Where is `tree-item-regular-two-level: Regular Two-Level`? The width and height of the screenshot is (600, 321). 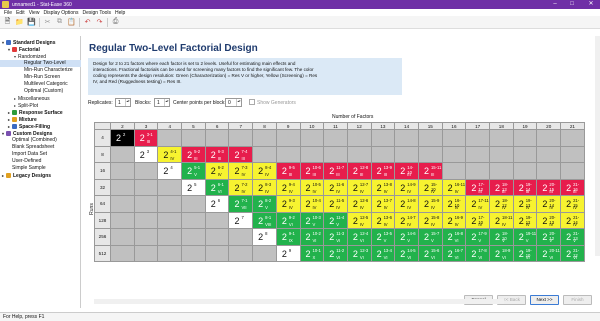 tree-item-regular-two-level: Regular Two-Level is located at coordinates (40, 63).